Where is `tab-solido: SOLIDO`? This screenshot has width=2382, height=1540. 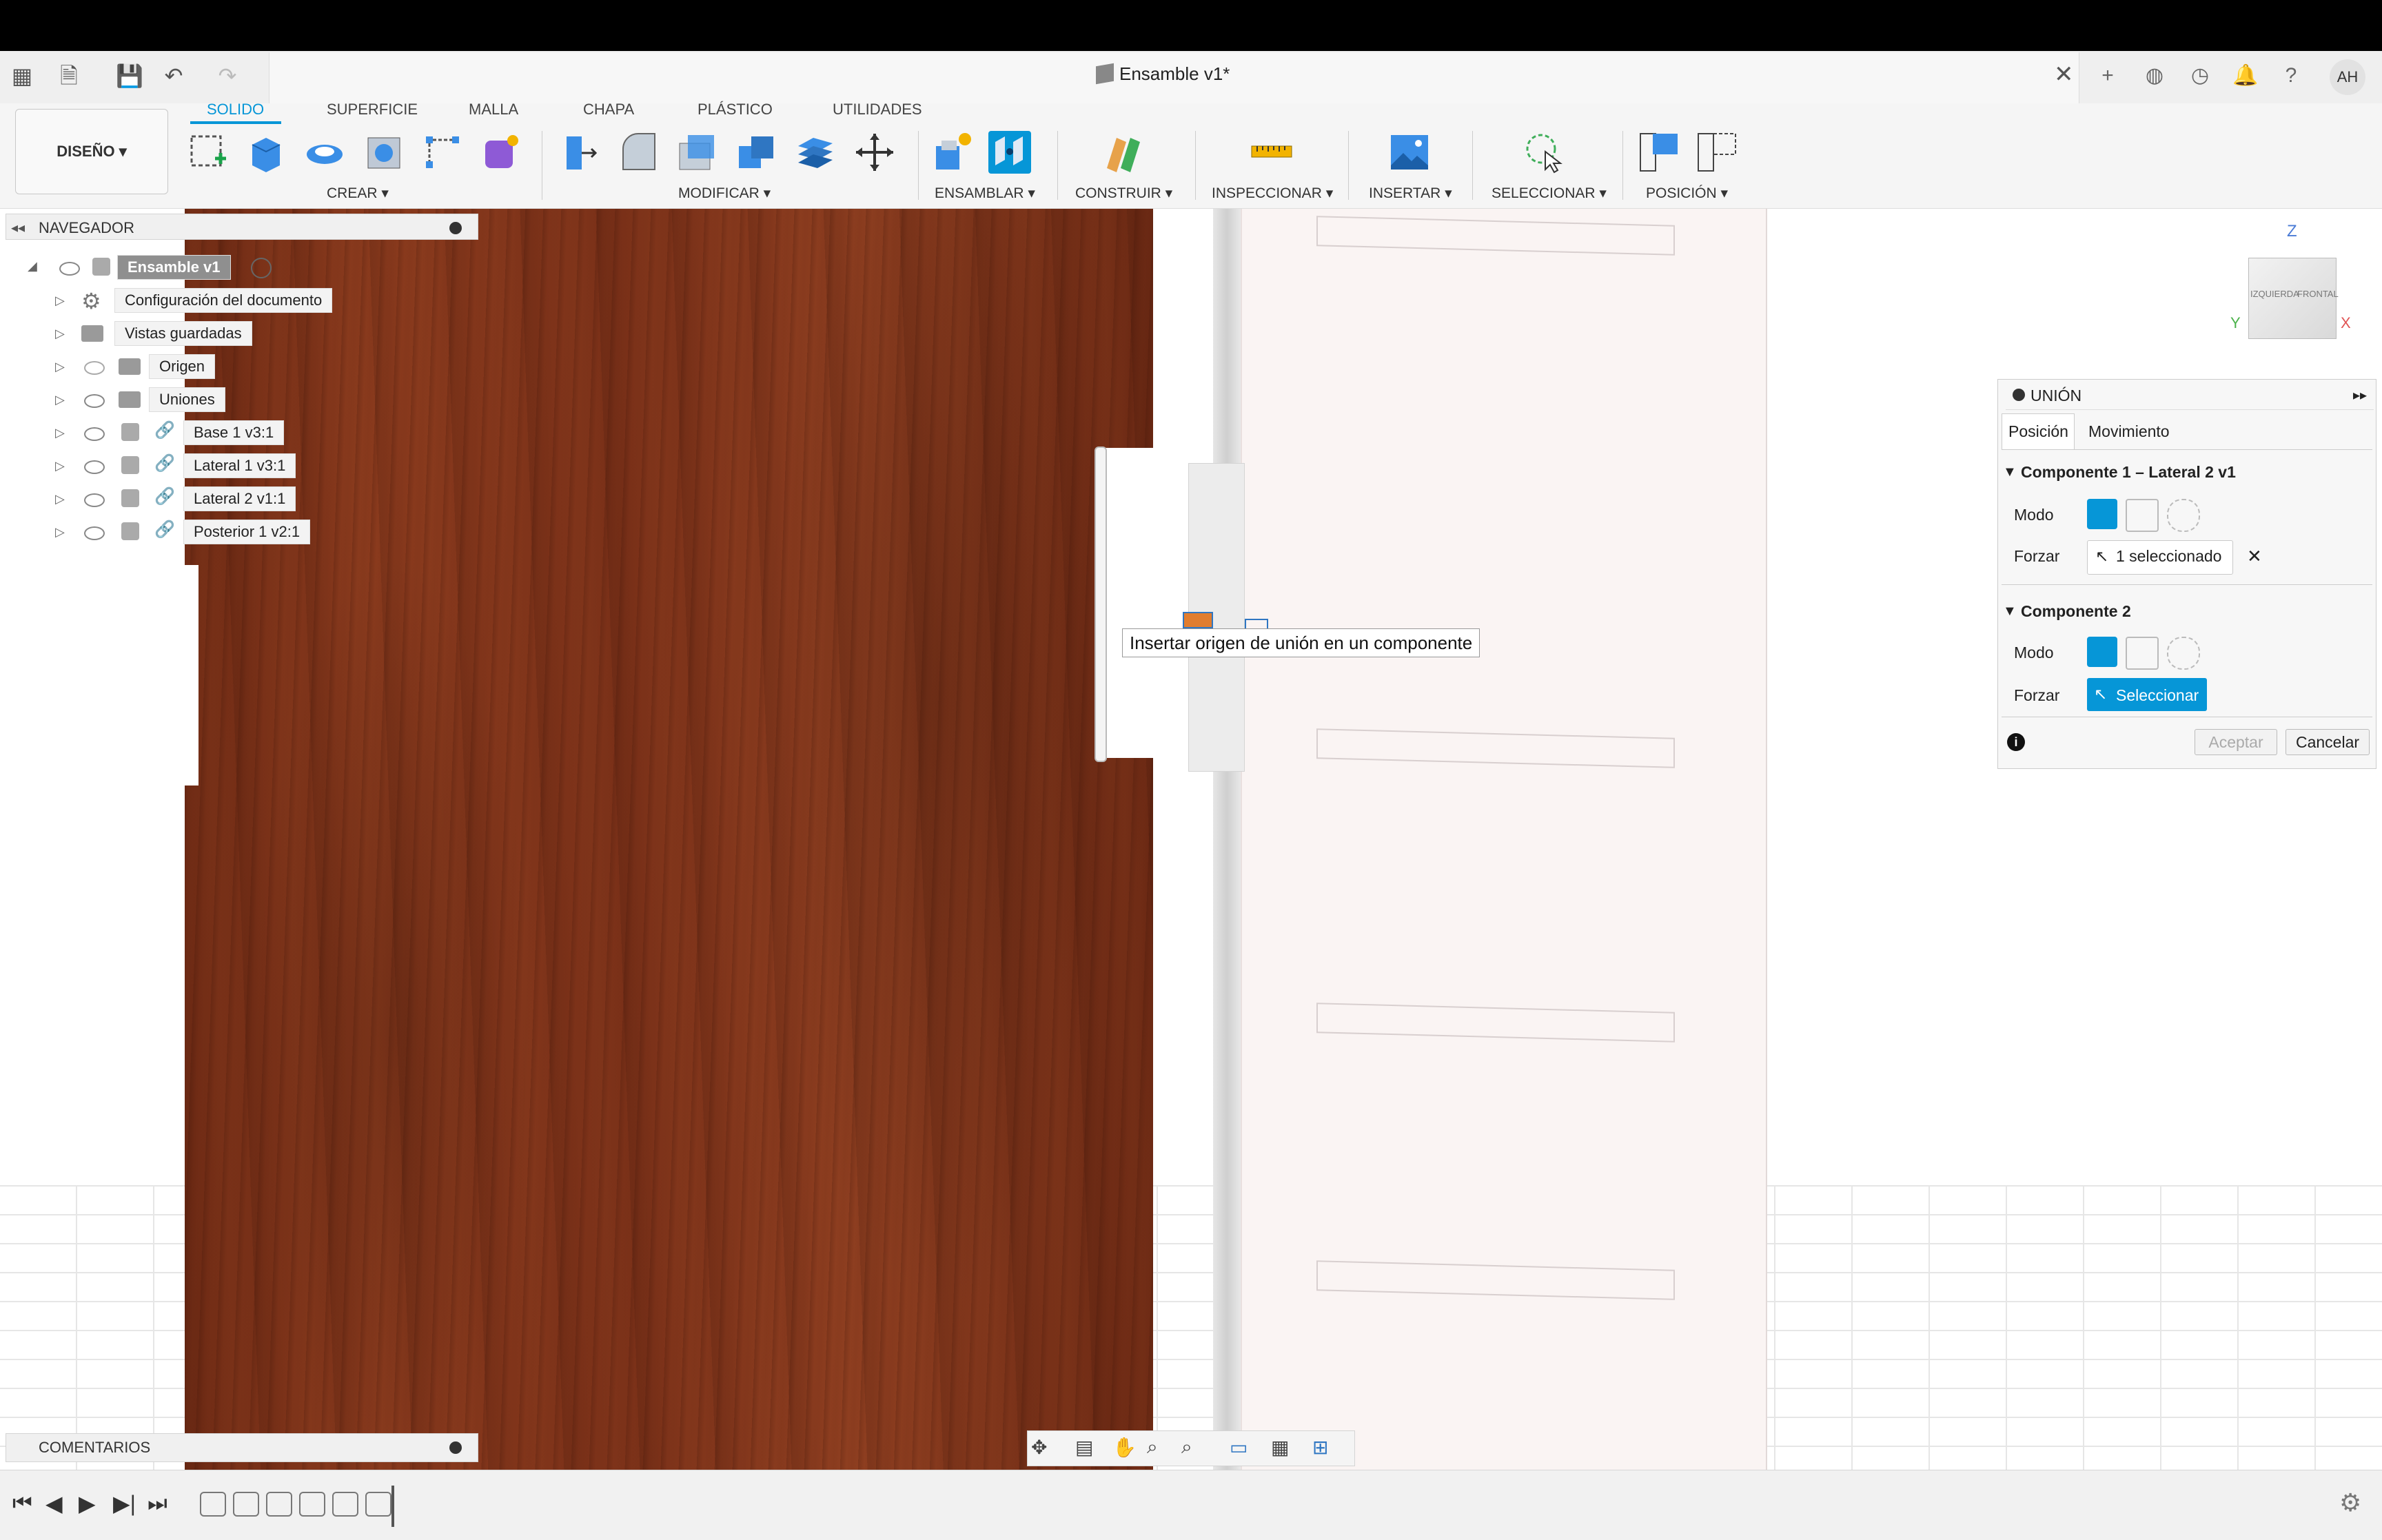 tab-solido: SOLIDO is located at coordinates (235, 110).